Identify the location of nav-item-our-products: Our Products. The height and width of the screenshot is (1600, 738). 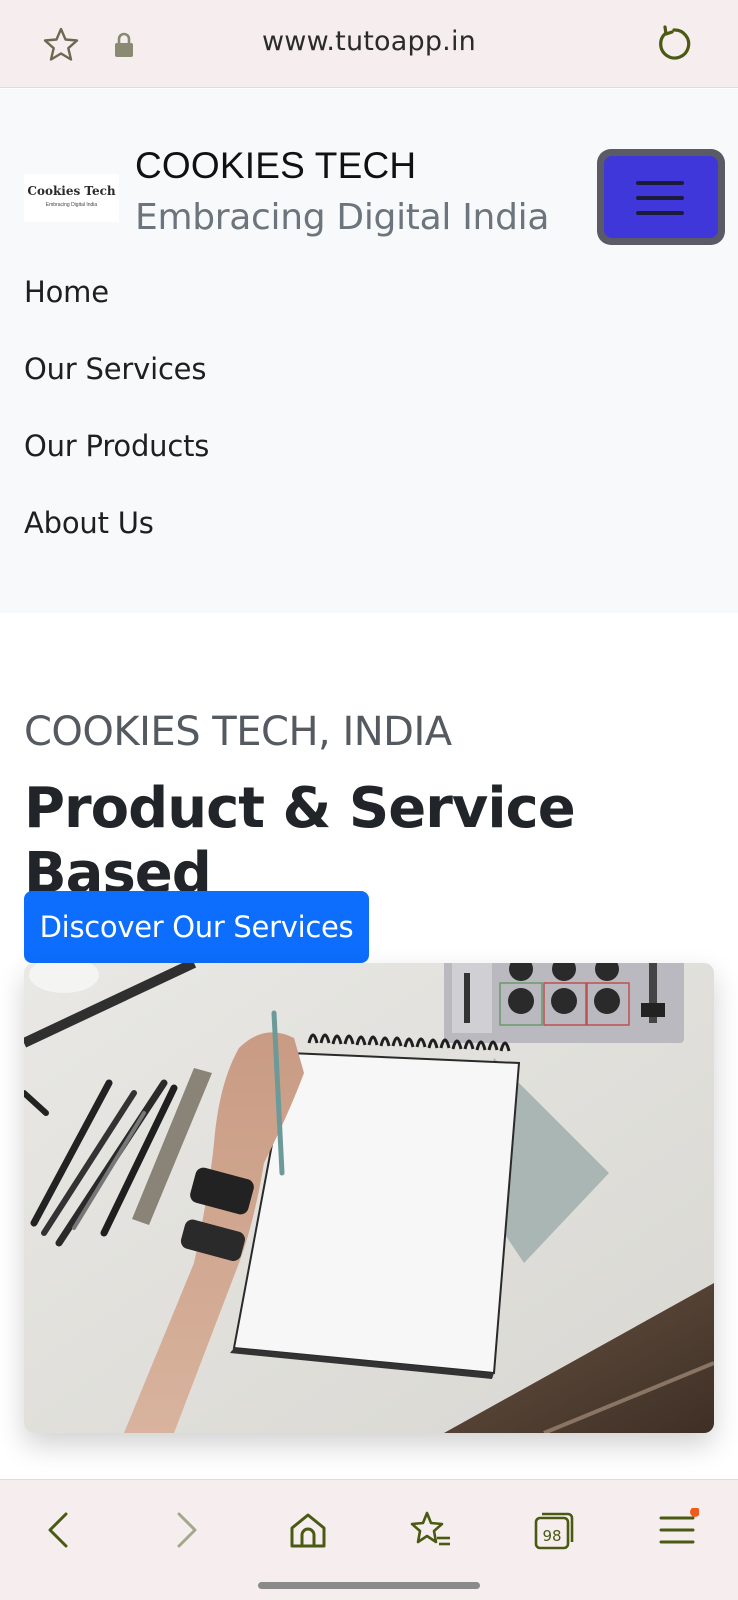
(116, 467).